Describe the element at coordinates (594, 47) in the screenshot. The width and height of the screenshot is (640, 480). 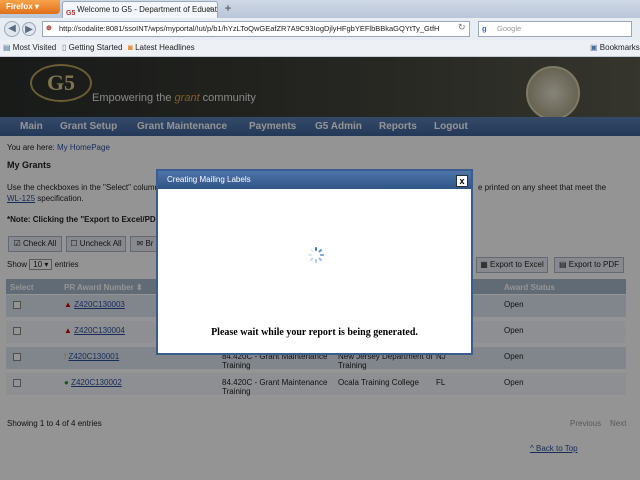
I see `bookmarks-icon: ▣` at that location.